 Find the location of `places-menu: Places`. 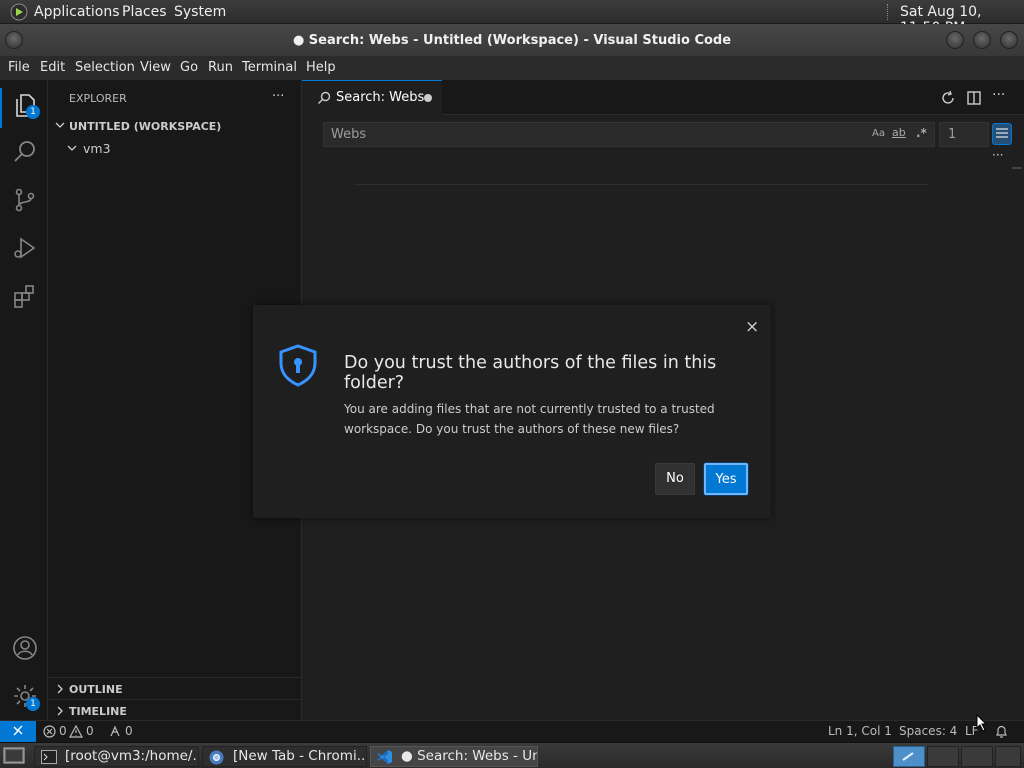

places-menu: Places is located at coordinates (144, 12).